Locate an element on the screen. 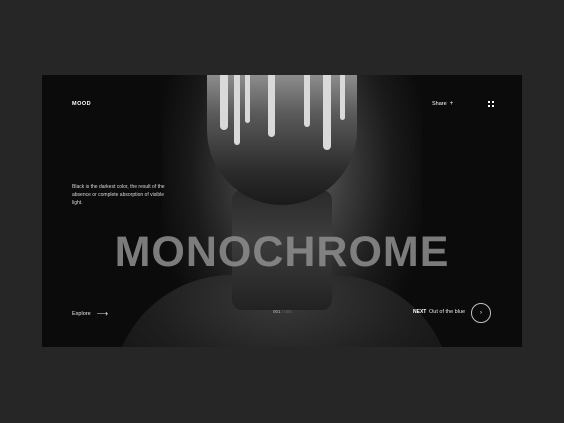 This screenshot has width=564, height=423. share-label: Share is located at coordinates (439, 104).